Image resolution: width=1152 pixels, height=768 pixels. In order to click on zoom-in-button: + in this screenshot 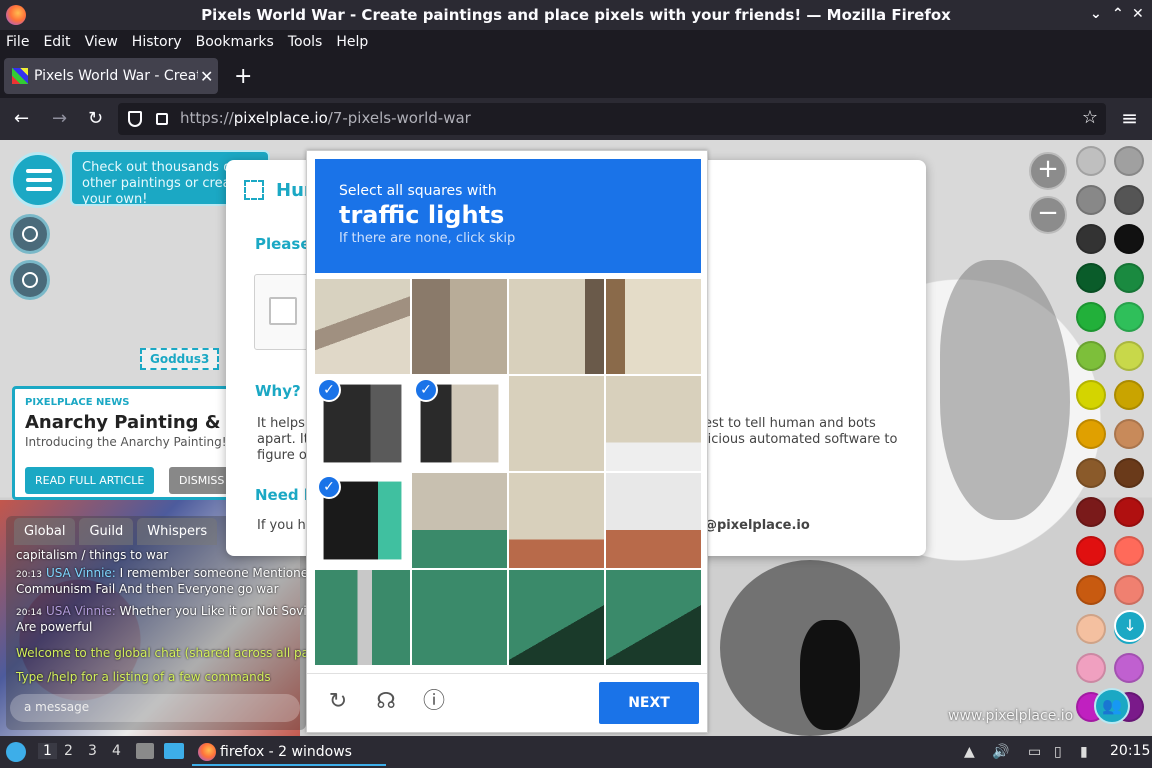, I will do `click(1048, 171)`.